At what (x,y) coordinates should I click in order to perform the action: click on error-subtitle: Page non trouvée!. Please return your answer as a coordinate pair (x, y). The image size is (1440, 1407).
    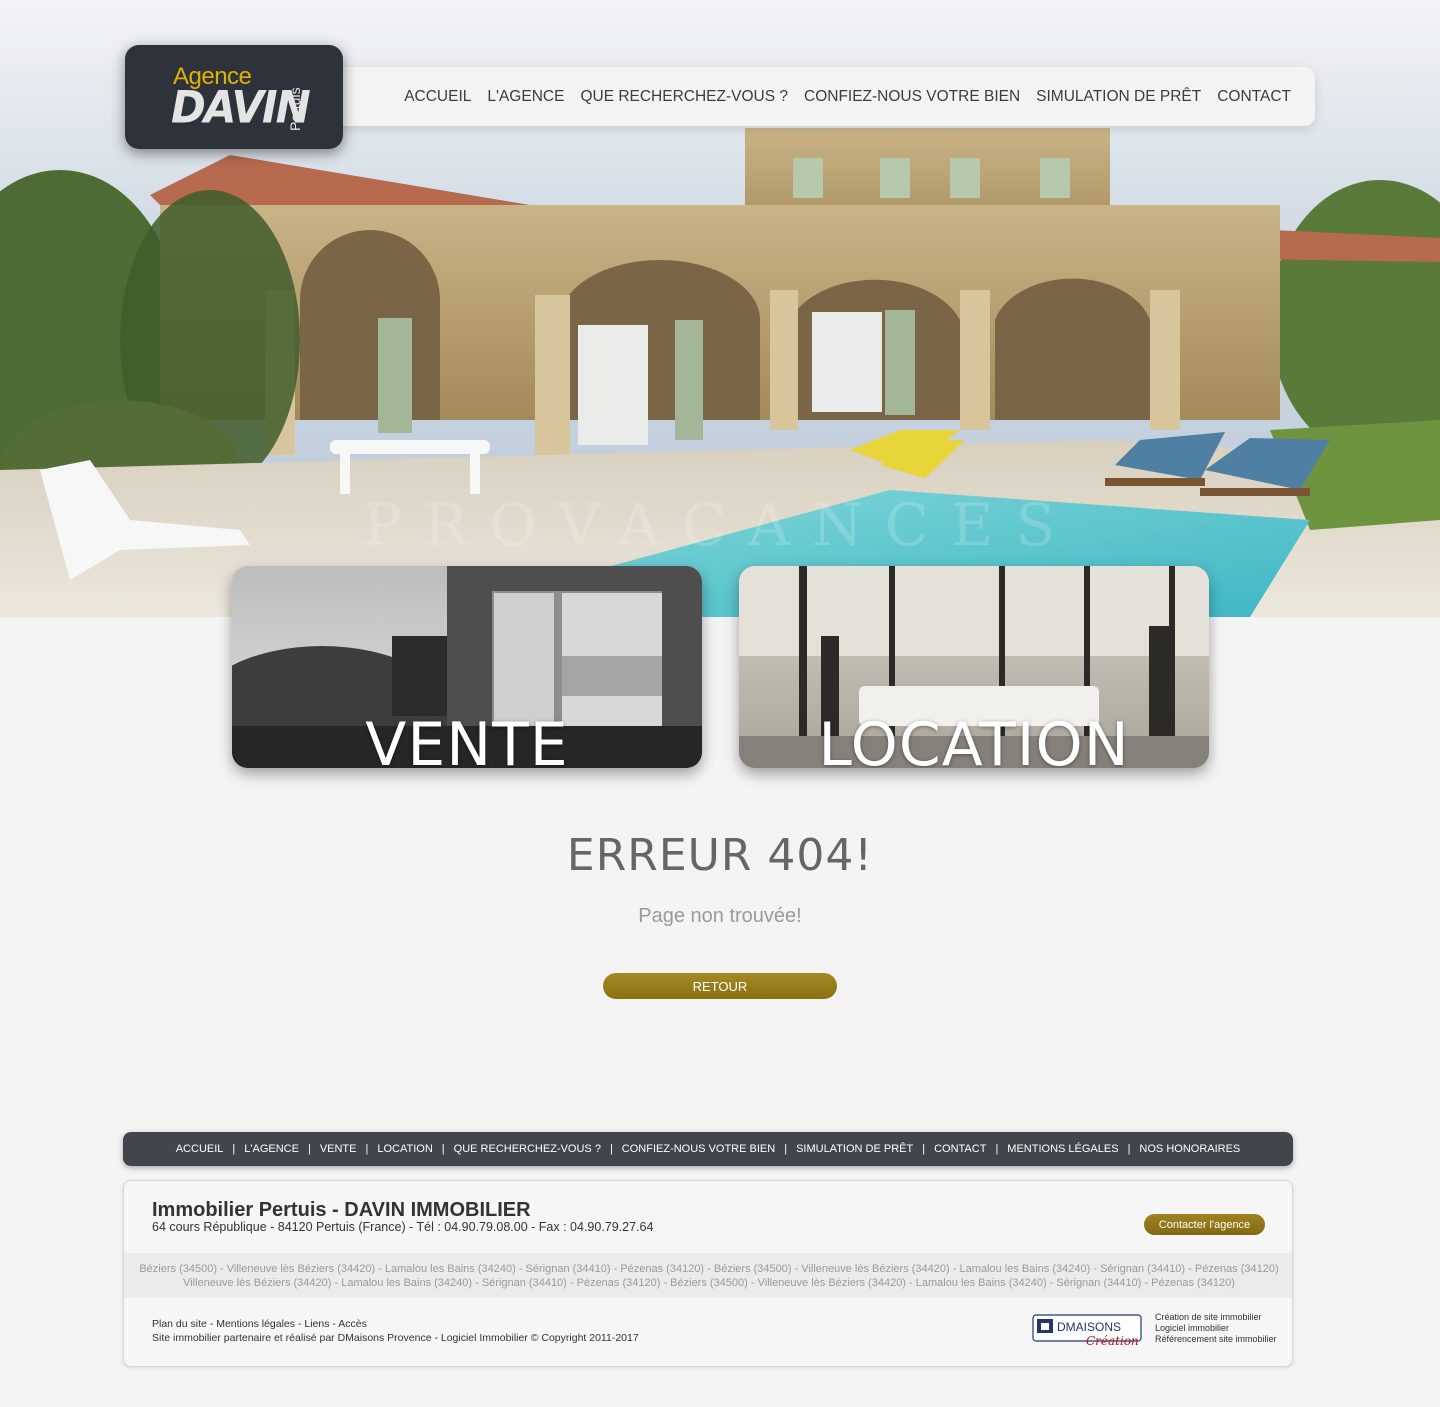
    Looking at the image, I should click on (720, 916).